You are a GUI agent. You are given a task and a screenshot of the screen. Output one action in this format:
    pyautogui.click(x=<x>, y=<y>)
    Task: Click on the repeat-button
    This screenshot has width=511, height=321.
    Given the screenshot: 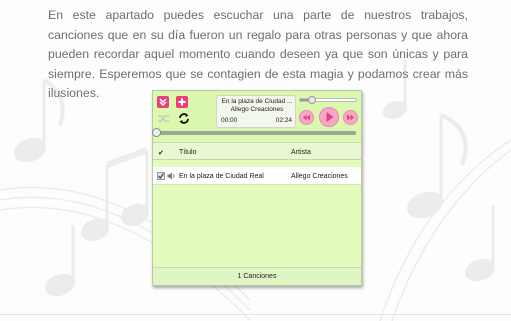 What is the action you would take?
    pyautogui.click(x=184, y=118)
    